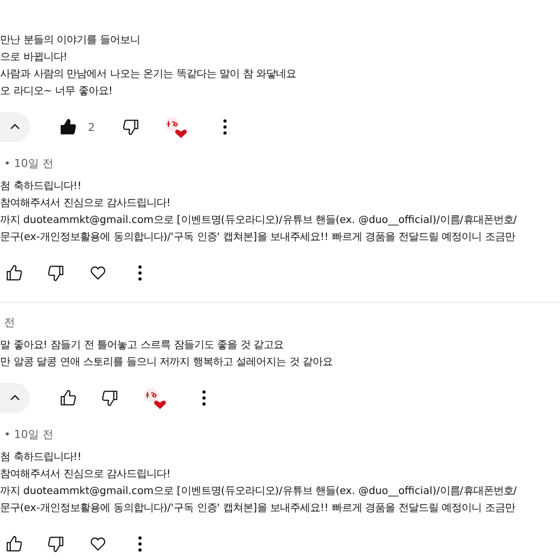  Describe the element at coordinates (142, 345) in the screenshot. I see `comment-text: 말 좋아요! 잠들기 전 틀어놓고 스르륵 잠들기도 좋을 것 같고요` at that location.